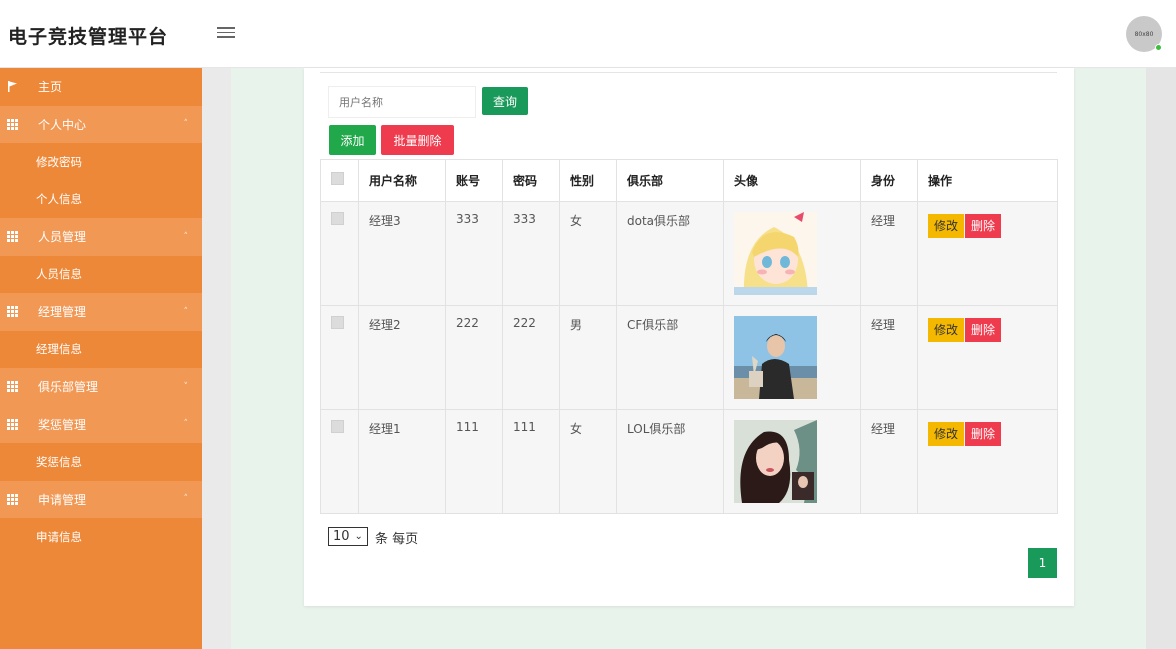 The width and height of the screenshot is (1176, 649). What do you see at coordinates (474, 357) in the screenshot?
I see `cell-account: 222` at bounding box center [474, 357].